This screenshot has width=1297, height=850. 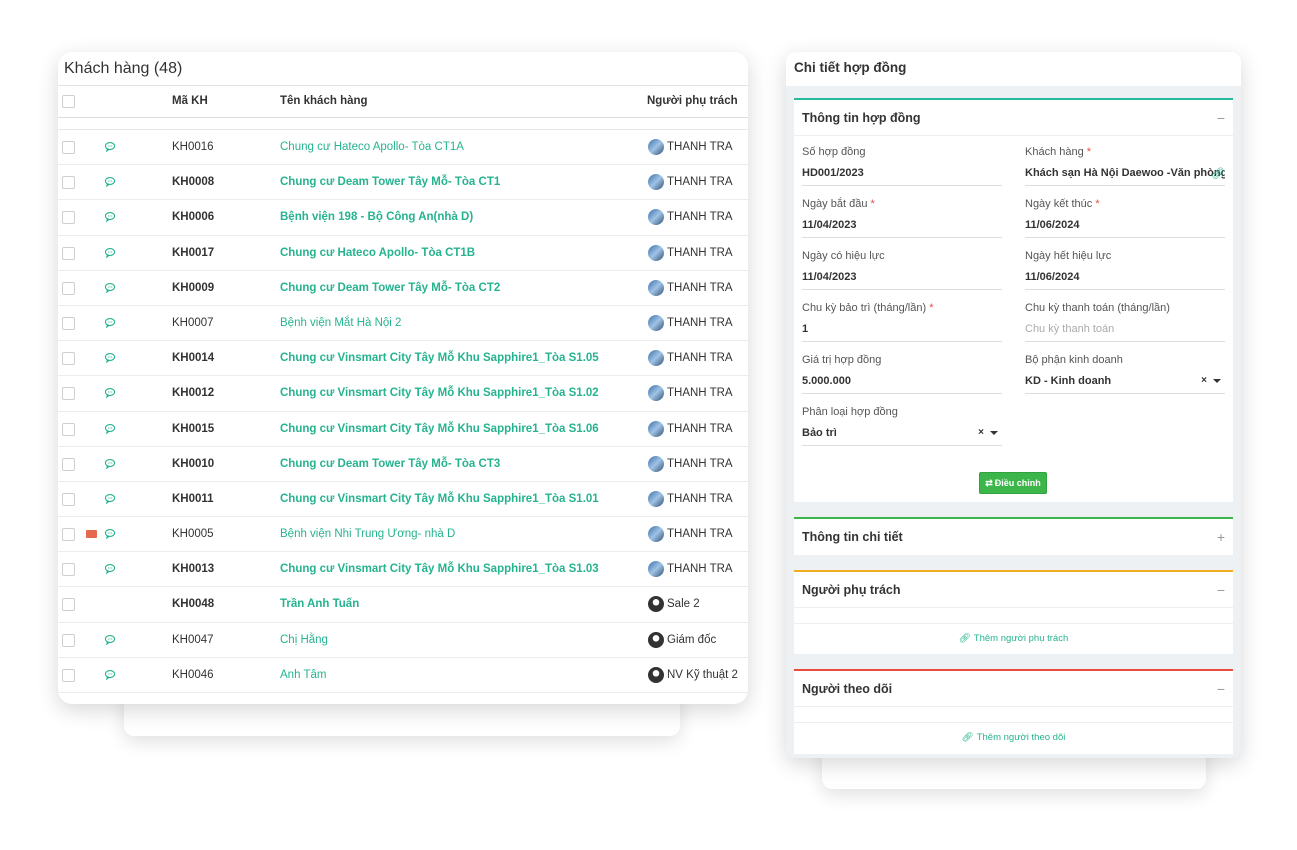 I want to click on detail-info-header: Thông tin chi tiết +, so click(x=1013, y=537).